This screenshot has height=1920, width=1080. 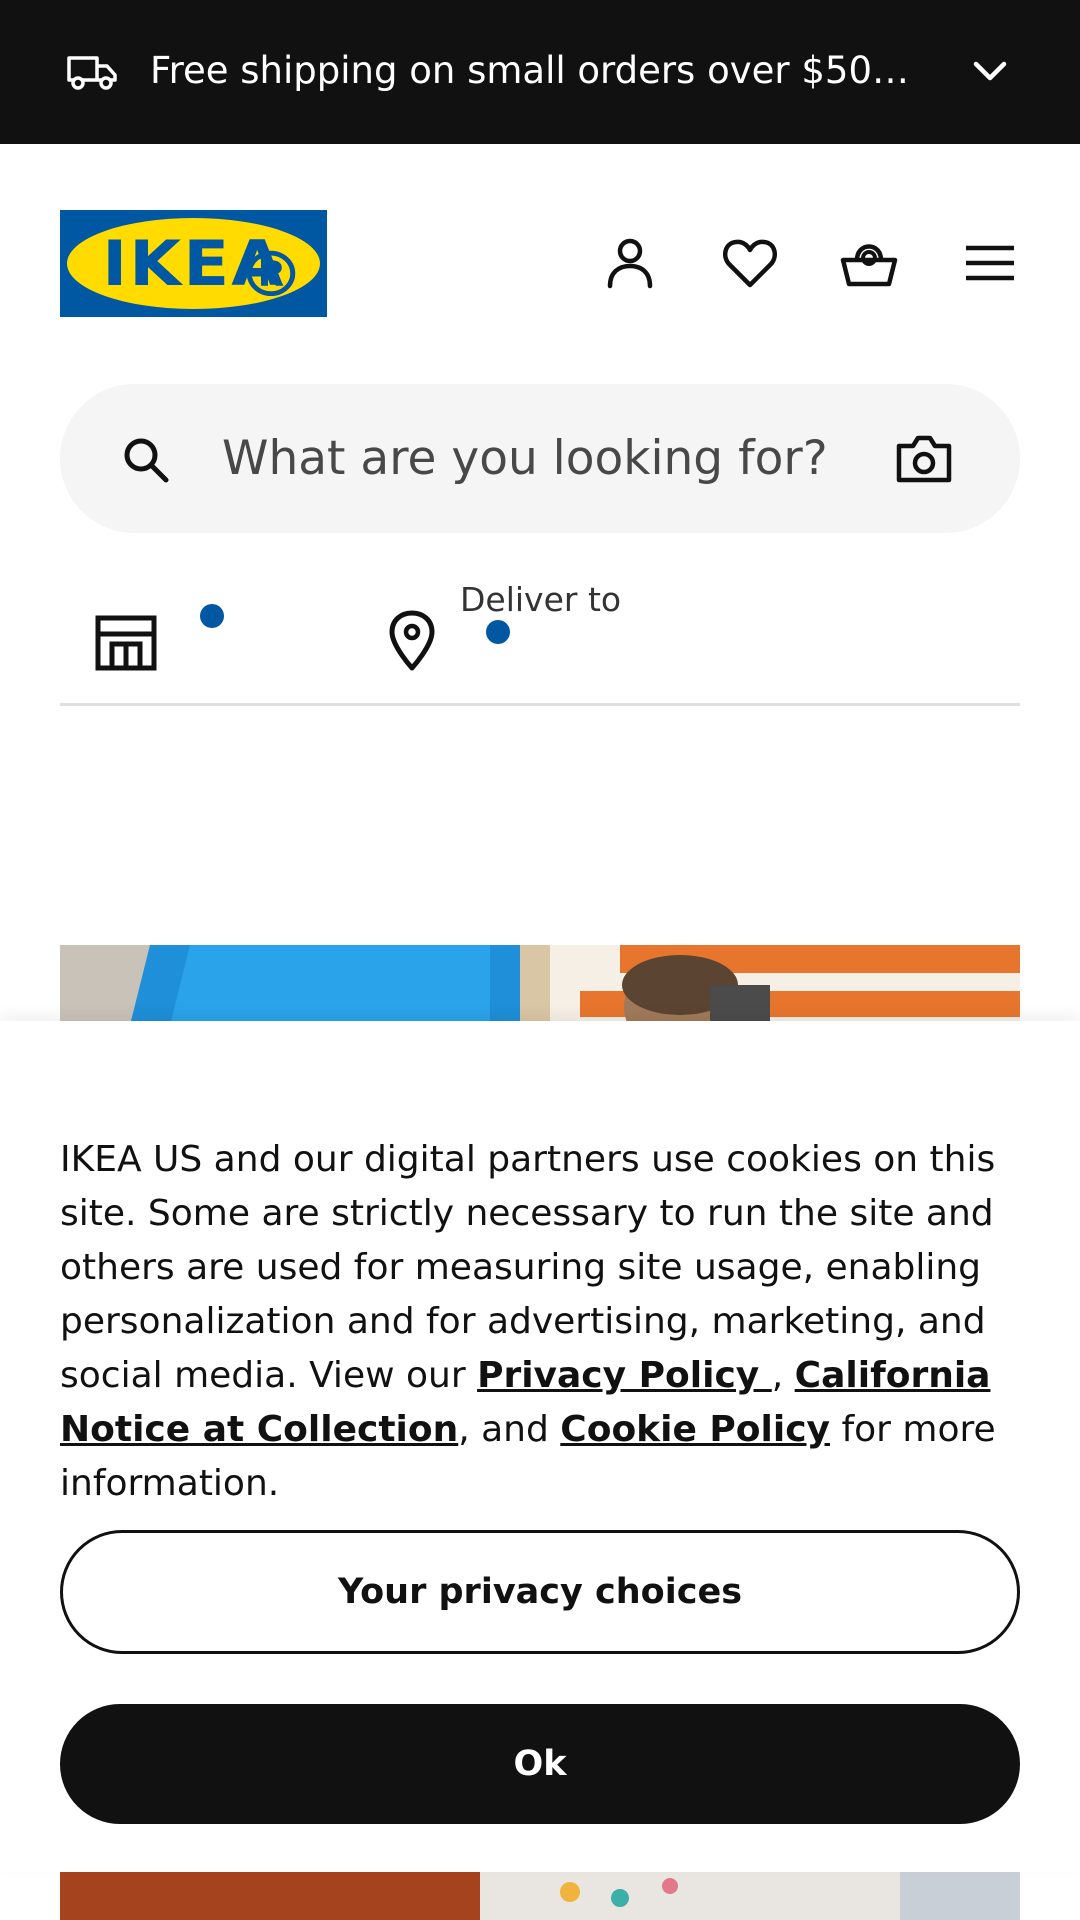 I want to click on divider, so click(x=540, y=704).